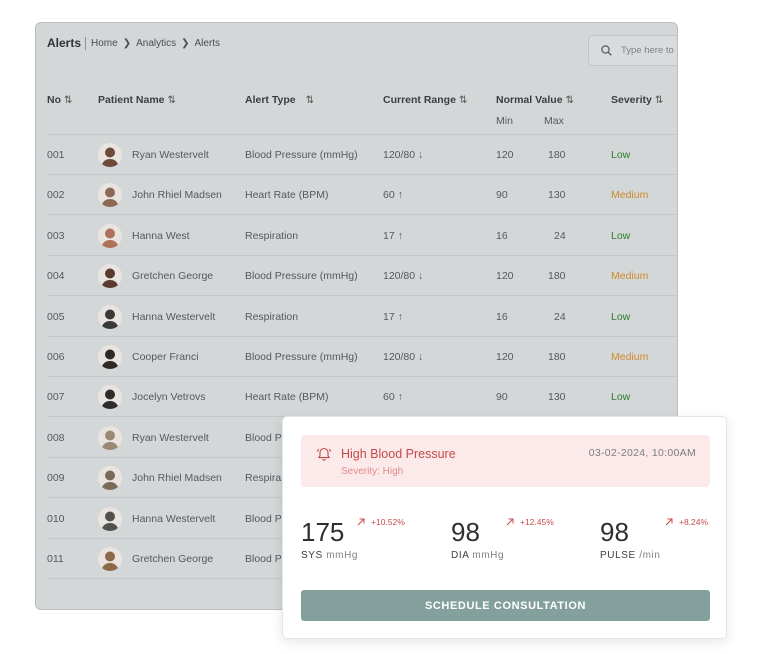 Image resolution: width=767 pixels, height=654 pixels. Describe the element at coordinates (131, 100) in the screenshot. I see `column-header-label: Patient Name` at that location.